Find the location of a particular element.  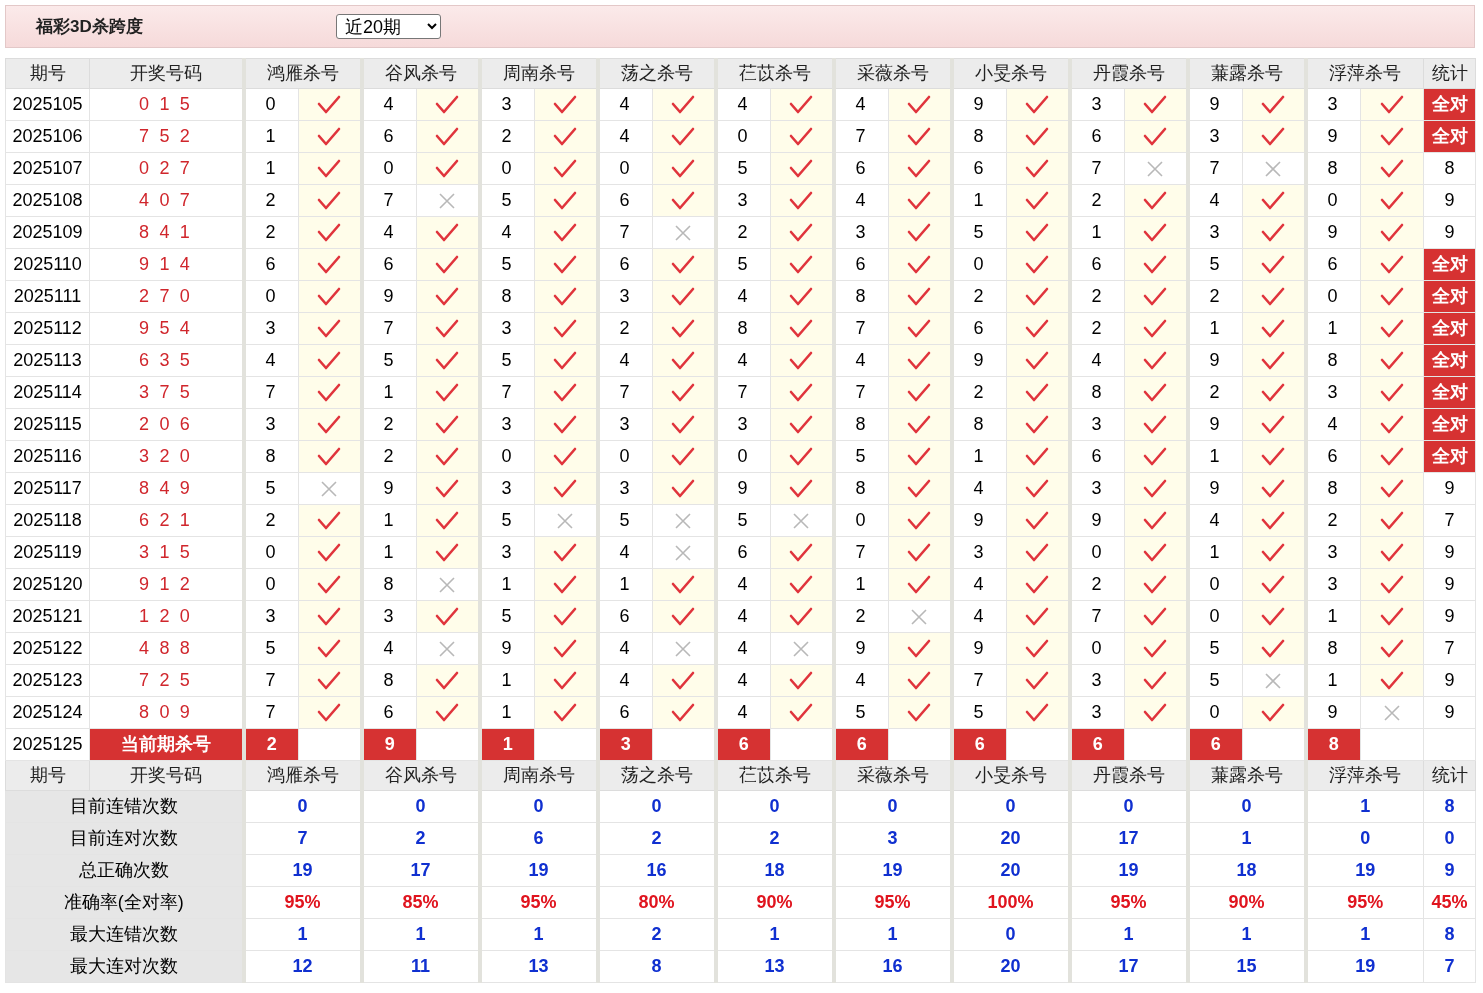

period-select: 近20期 is located at coordinates (388, 26).